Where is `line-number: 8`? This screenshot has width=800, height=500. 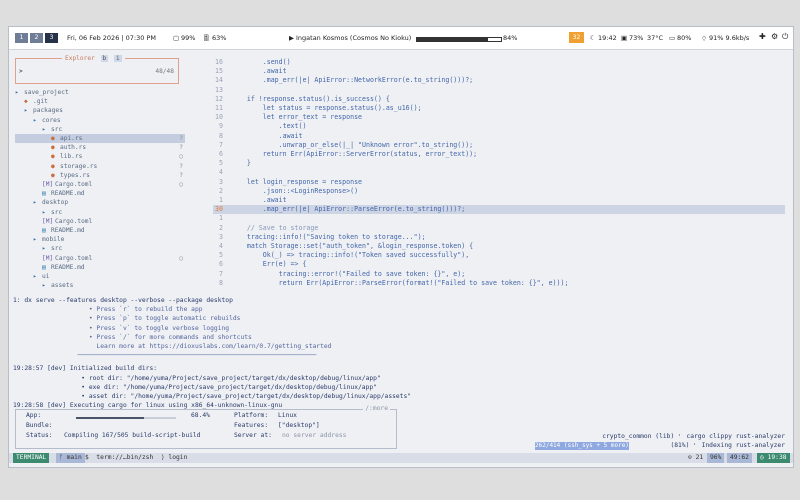 line-number: 8 is located at coordinates (221, 282).